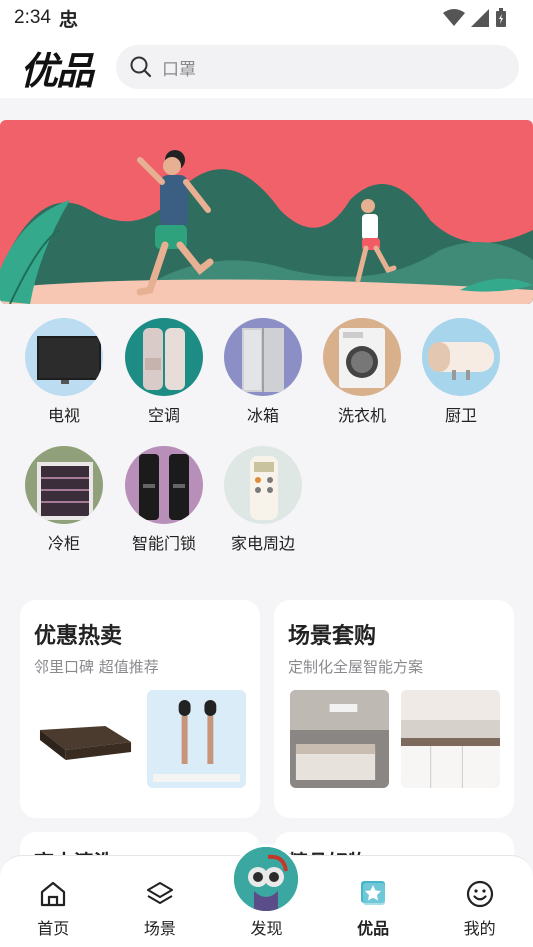 Image resolution: width=533 pixels, height=947 pixels. I want to click on notification-icon: 忠, so click(68, 20).